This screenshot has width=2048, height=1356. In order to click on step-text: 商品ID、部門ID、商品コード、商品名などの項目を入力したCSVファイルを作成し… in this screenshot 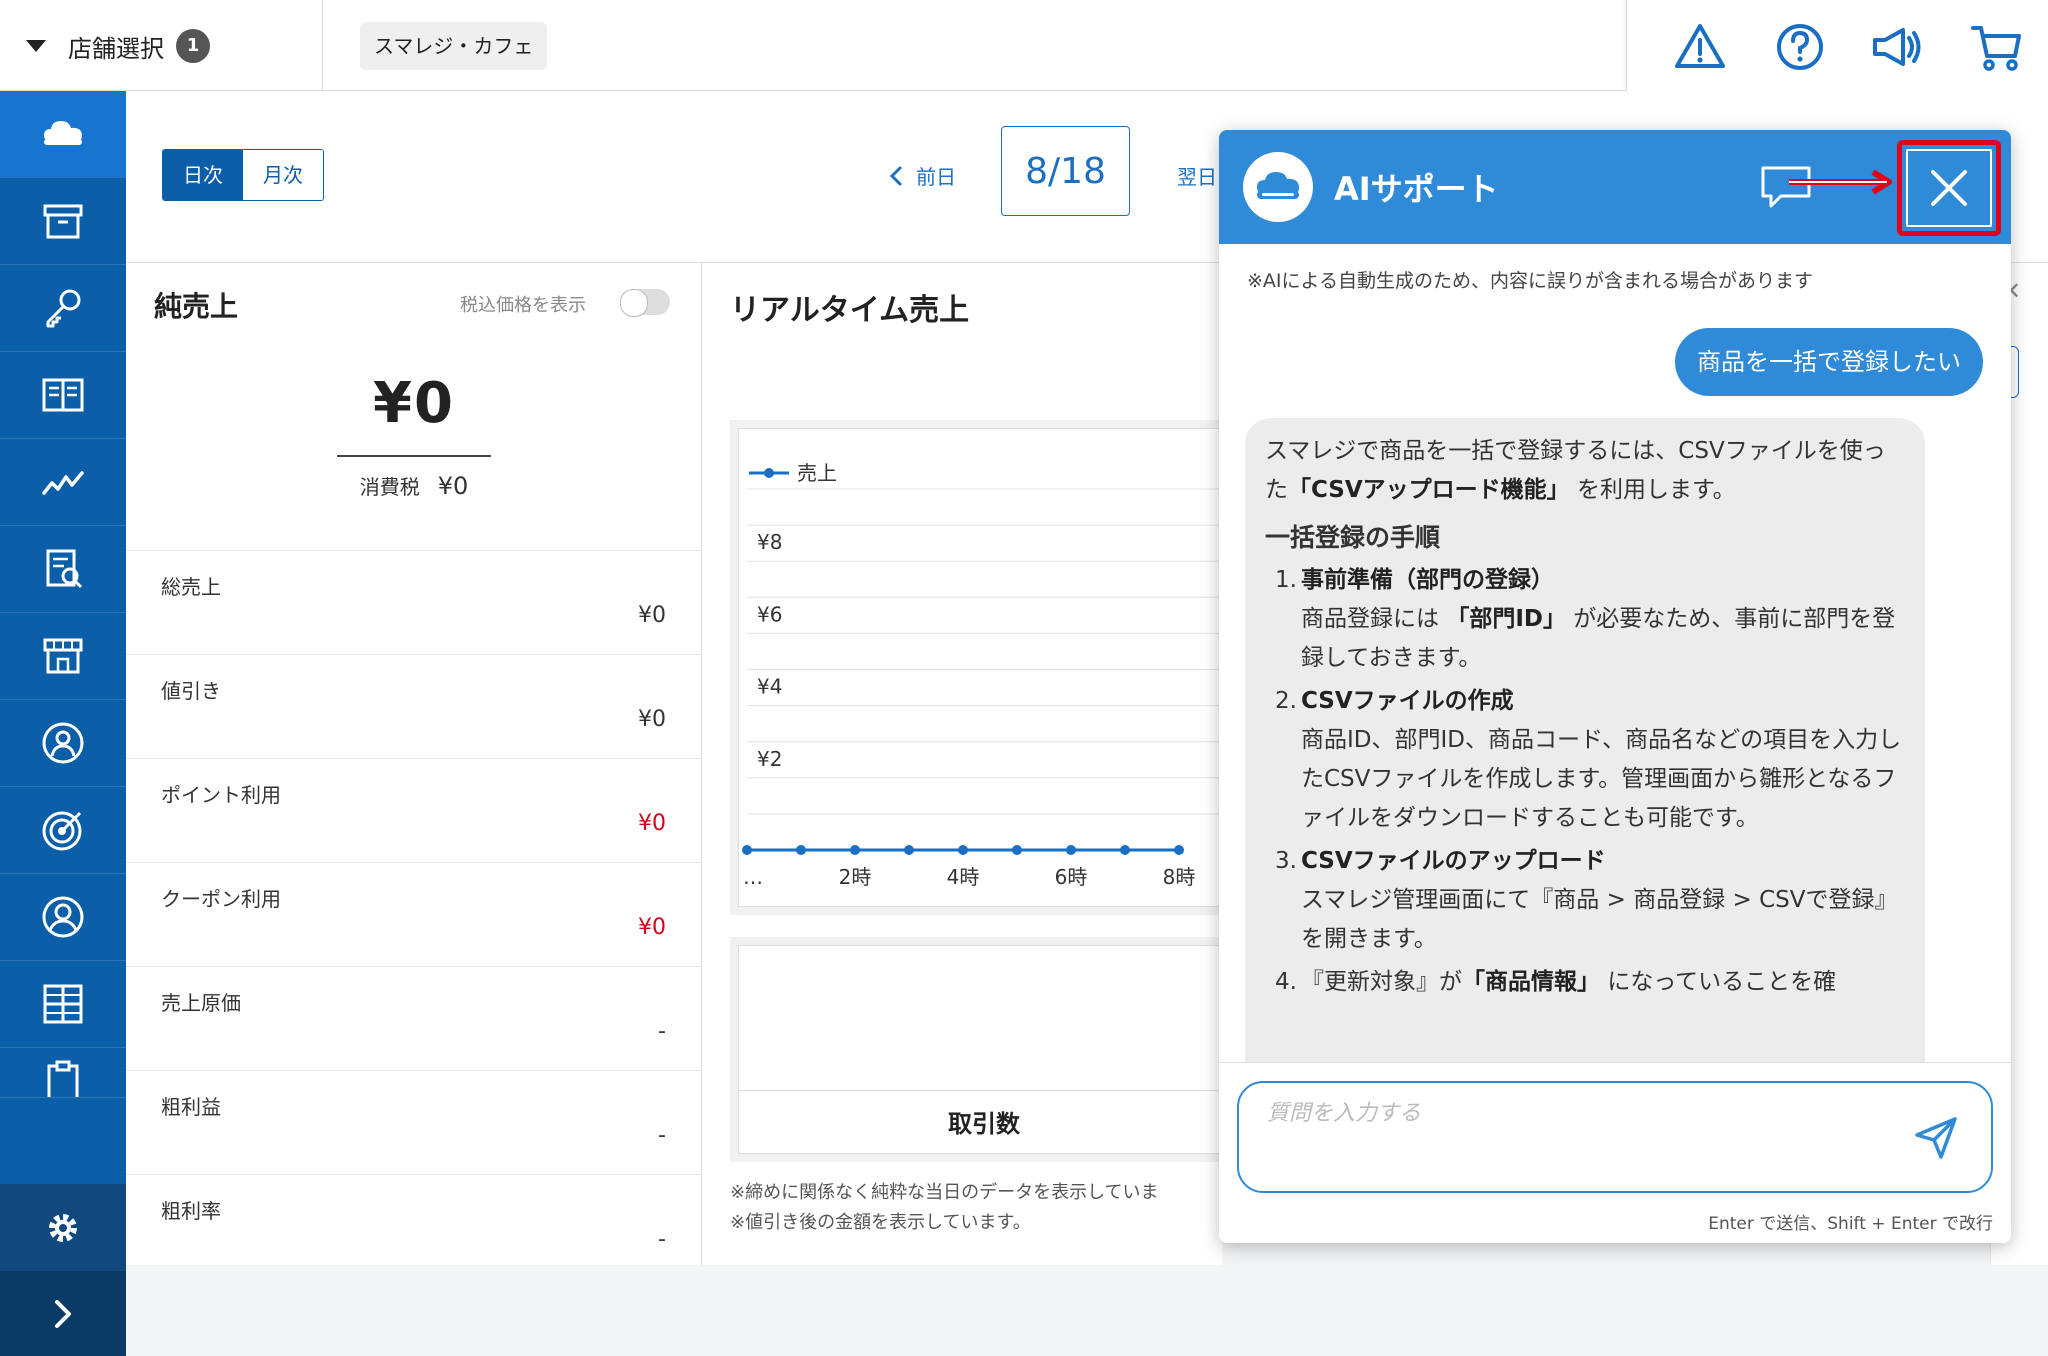, I will do `click(1601, 779)`.